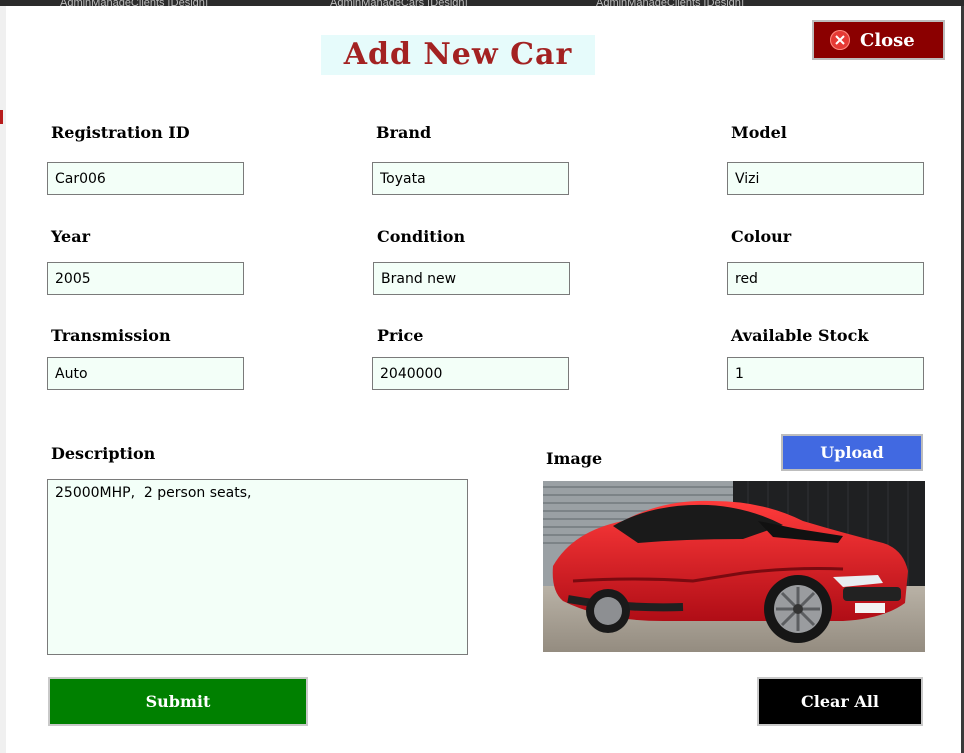 This screenshot has width=964, height=753. I want to click on transmission-field, so click(145, 373).